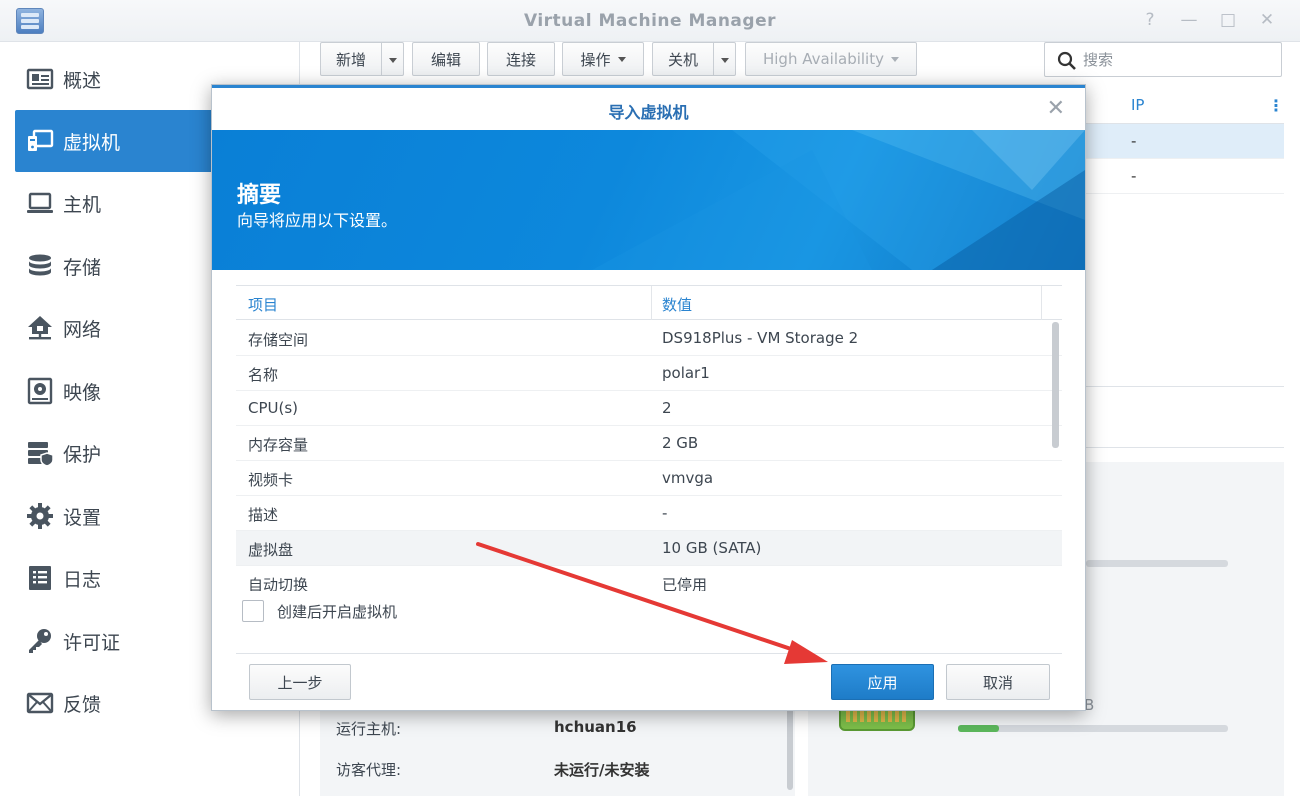 The height and width of the screenshot is (796, 1300). Describe the element at coordinates (40, 79) in the screenshot. I see `overview-icon` at that location.